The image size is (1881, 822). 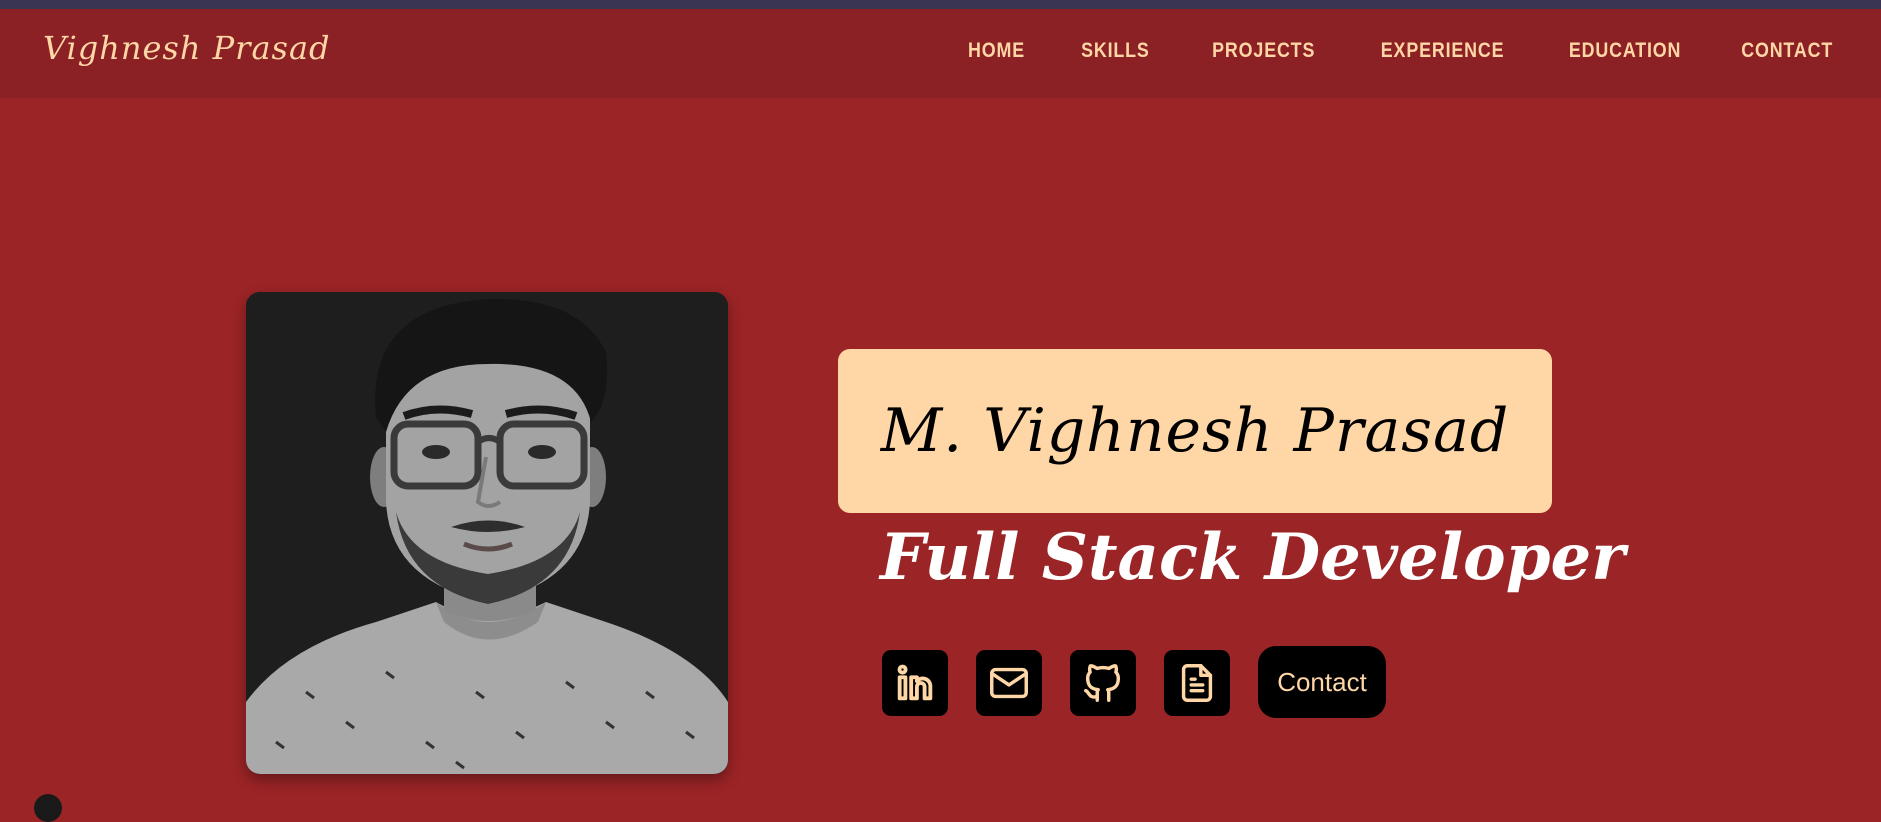 I want to click on linkedin-icon, so click(x=915, y=682).